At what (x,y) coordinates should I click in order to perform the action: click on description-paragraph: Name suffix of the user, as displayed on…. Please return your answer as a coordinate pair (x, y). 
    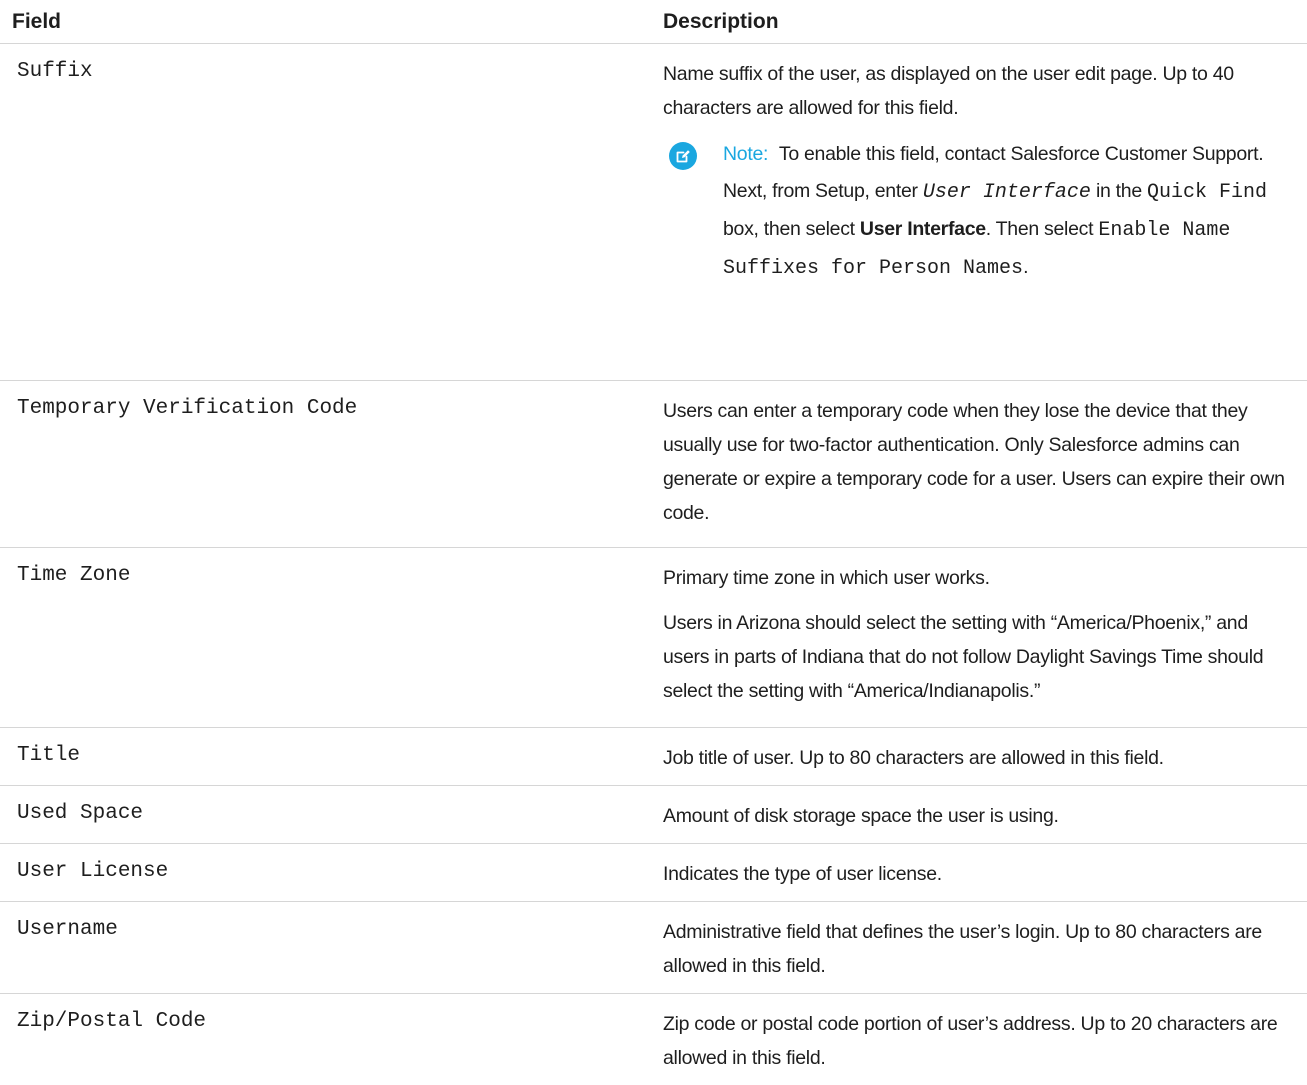
    Looking at the image, I should click on (979, 91).